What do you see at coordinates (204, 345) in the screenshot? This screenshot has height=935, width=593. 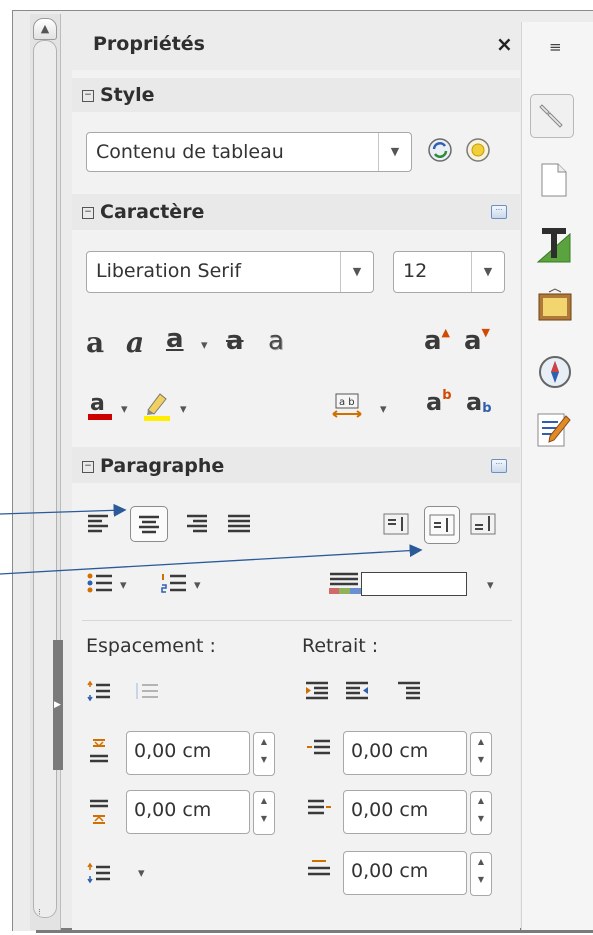 I see `underline-dropdown-icon: ▾` at bounding box center [204, 345].